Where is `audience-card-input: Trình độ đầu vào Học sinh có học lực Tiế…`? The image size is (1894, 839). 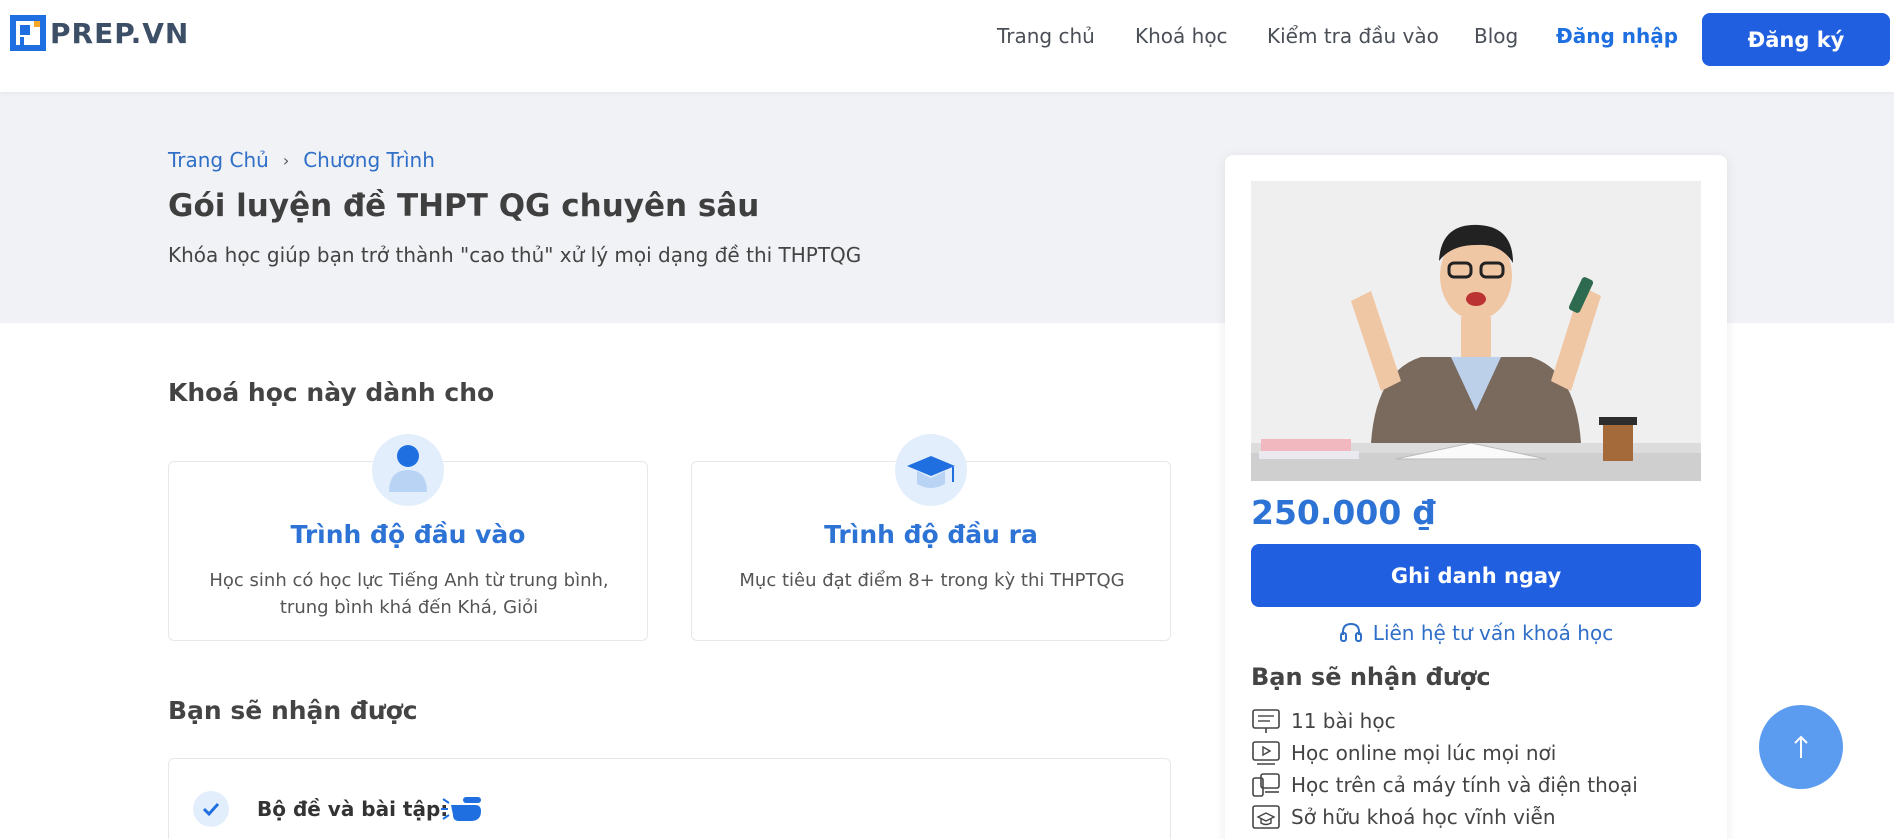 audience-card-input: Trình độ đầu vào Học sinh có học lực Tiế… is located at coordinates (408, 537).